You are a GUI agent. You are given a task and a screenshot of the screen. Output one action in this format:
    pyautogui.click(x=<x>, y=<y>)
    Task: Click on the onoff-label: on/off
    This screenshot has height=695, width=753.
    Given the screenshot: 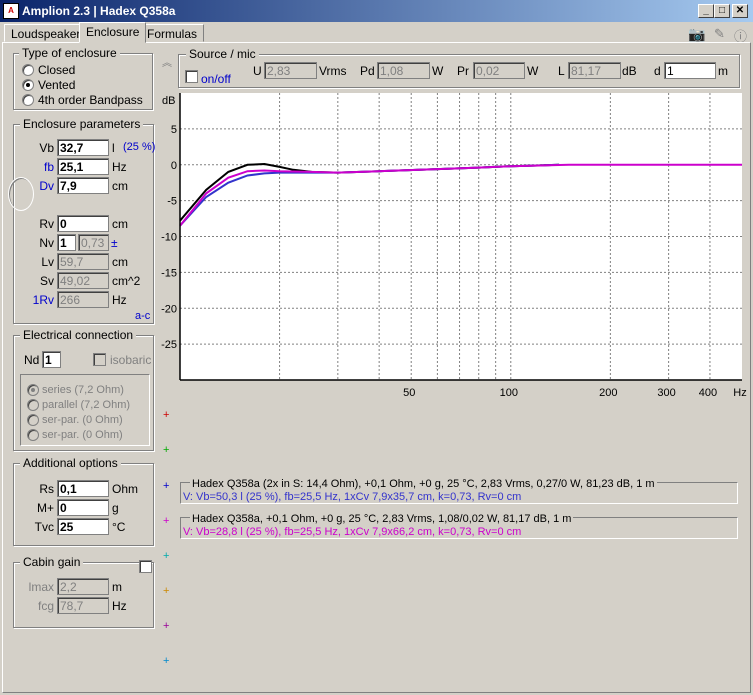 What is the action you would take?
    pyautogui.click(x=216, y=79)
    